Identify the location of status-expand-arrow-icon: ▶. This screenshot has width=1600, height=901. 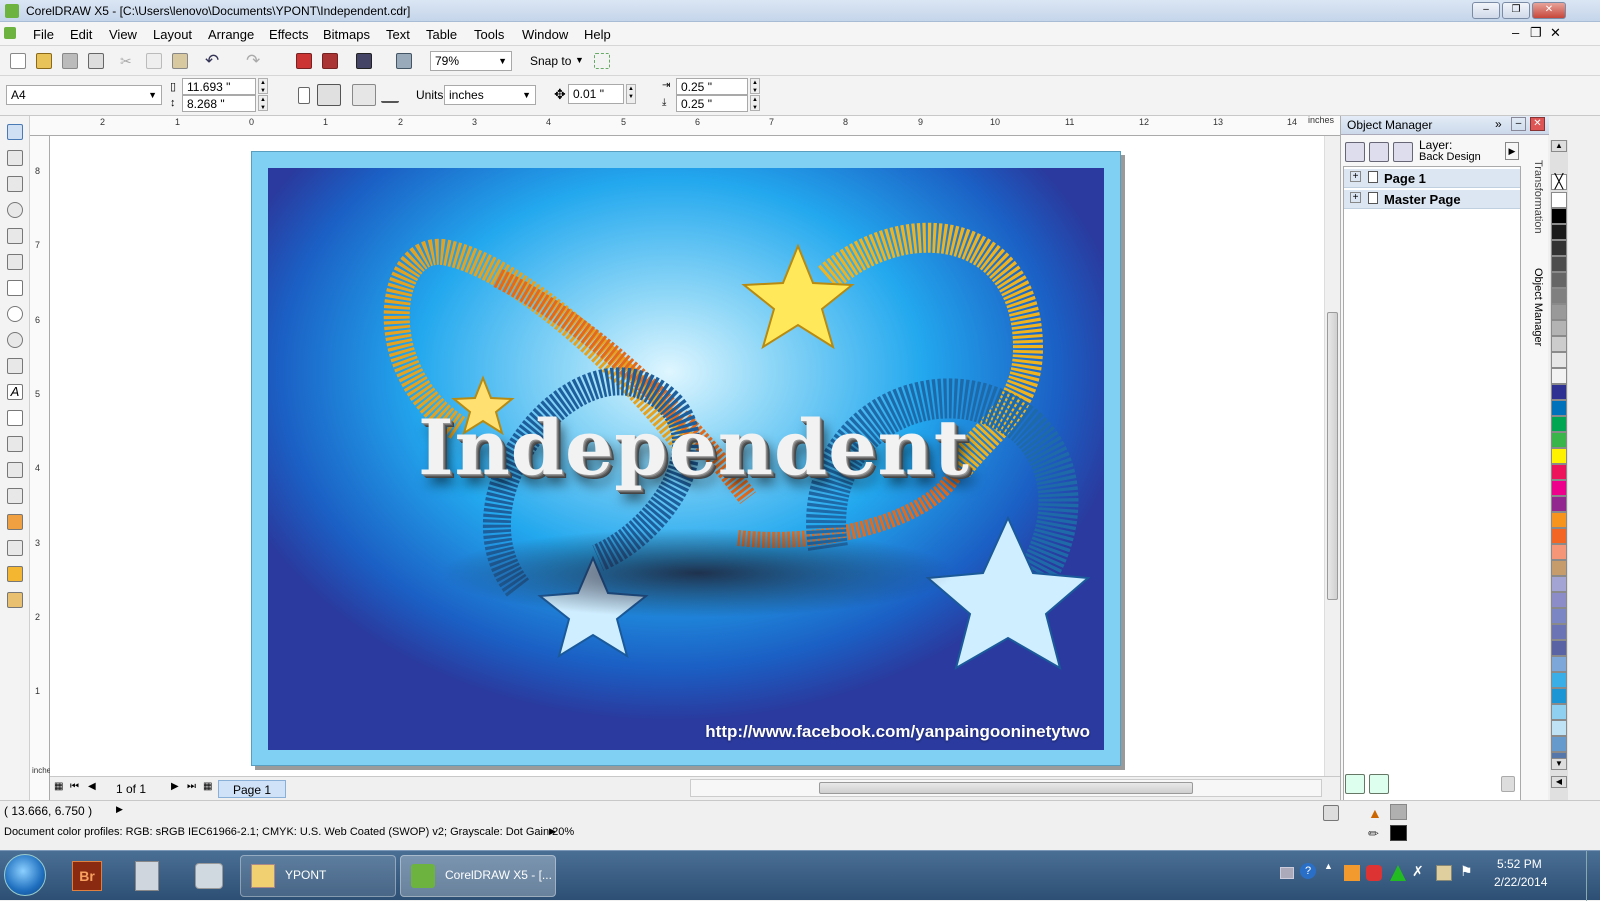
(119, 809).